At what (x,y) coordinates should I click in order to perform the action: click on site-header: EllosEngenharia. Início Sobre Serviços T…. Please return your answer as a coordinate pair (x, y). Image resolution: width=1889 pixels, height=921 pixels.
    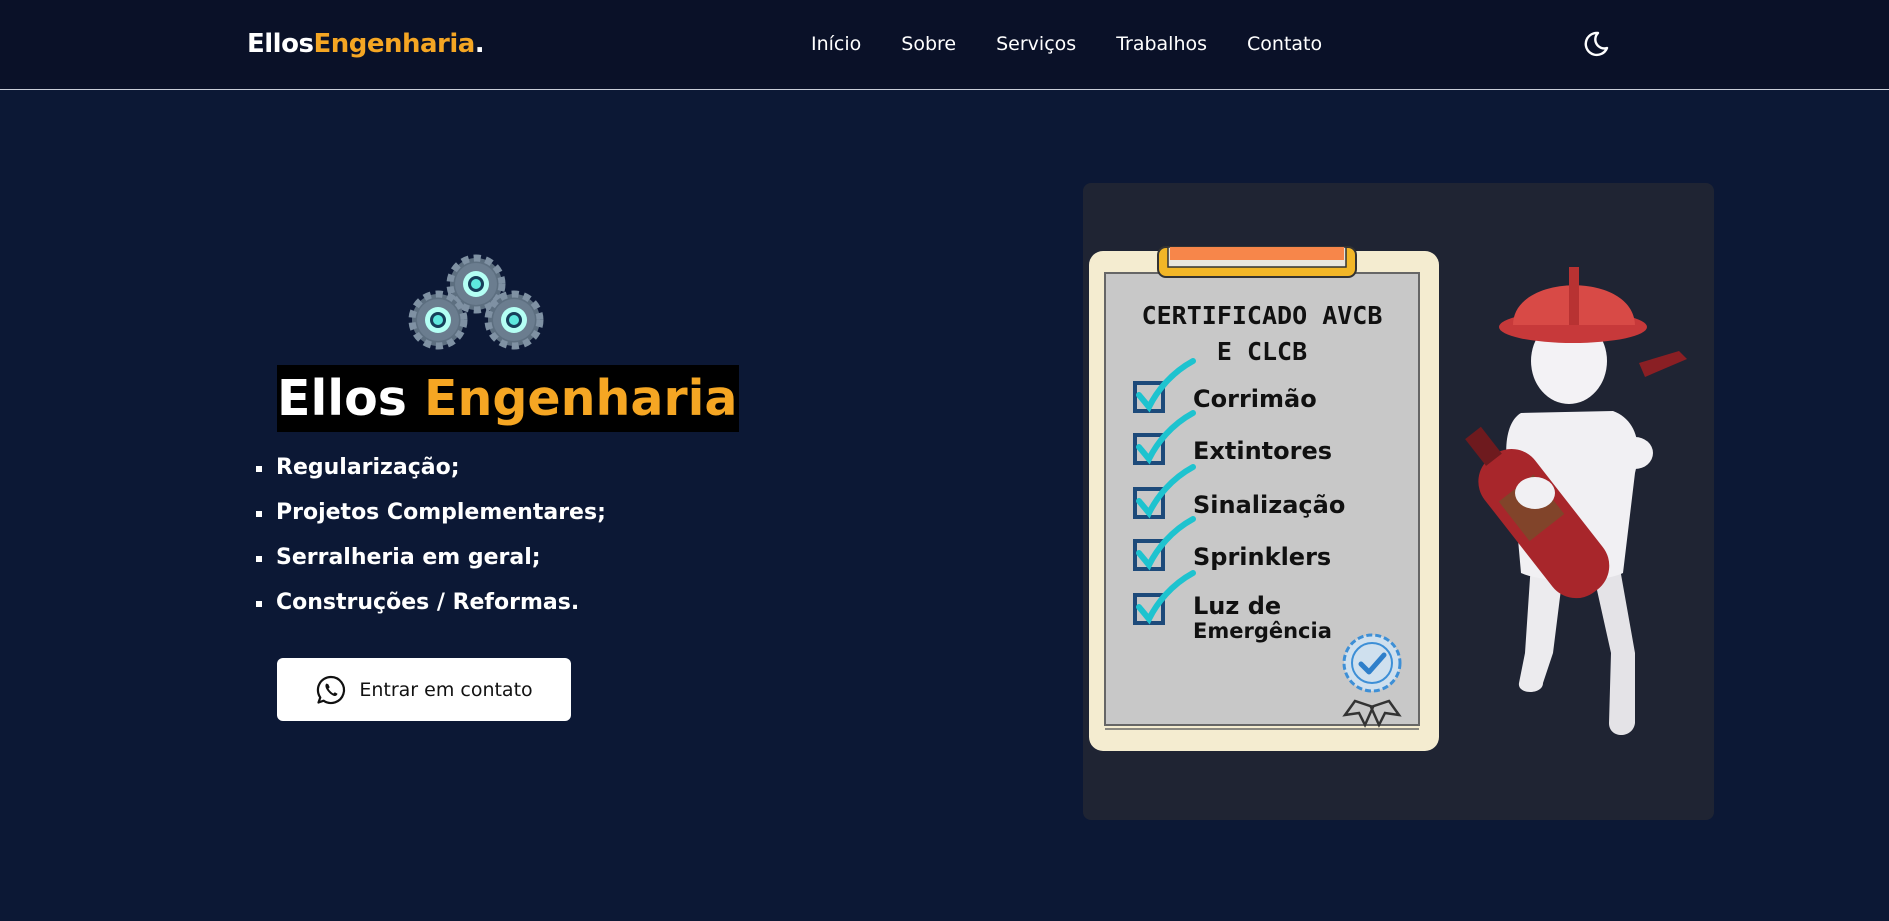
    Looking at the image, I should click on (944, 45).